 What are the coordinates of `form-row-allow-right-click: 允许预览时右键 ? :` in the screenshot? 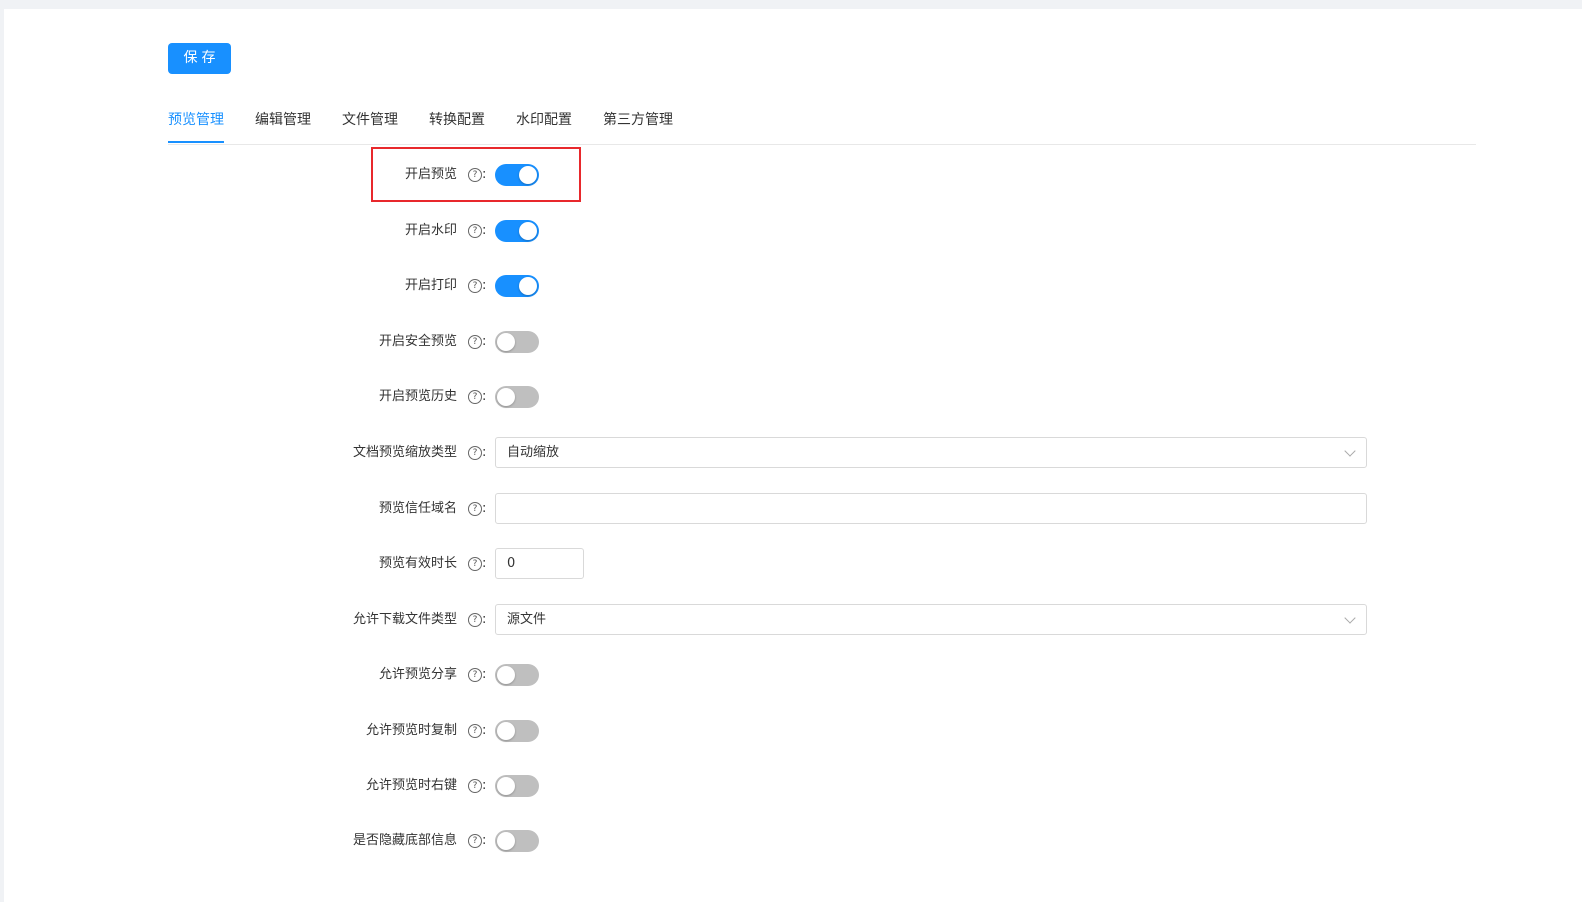 It's located at (791, 786).